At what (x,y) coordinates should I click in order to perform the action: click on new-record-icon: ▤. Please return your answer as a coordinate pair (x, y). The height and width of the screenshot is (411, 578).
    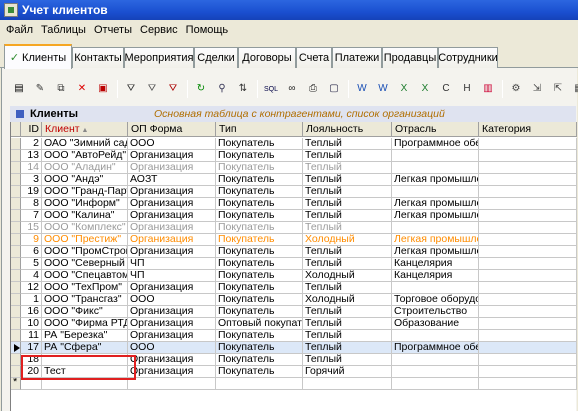
    Looking at the image, I should click on (19, 89).